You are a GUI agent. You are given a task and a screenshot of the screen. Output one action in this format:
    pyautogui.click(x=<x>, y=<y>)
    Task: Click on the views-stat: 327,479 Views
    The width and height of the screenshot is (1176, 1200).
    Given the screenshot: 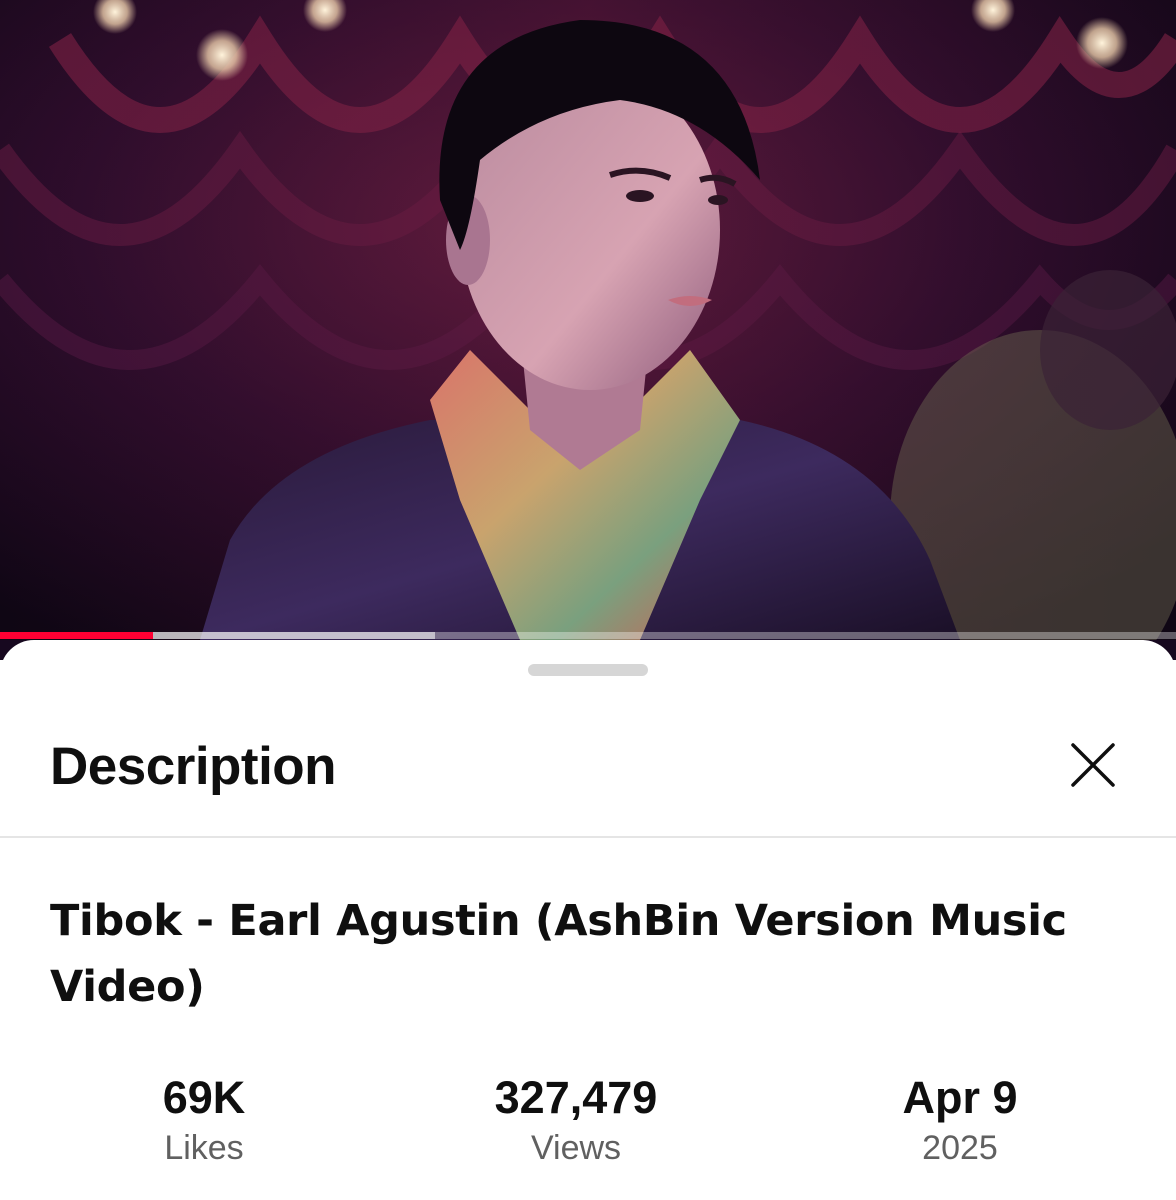 What is the action you would take?
    pyautogui.click(x=576, y=1120)
    